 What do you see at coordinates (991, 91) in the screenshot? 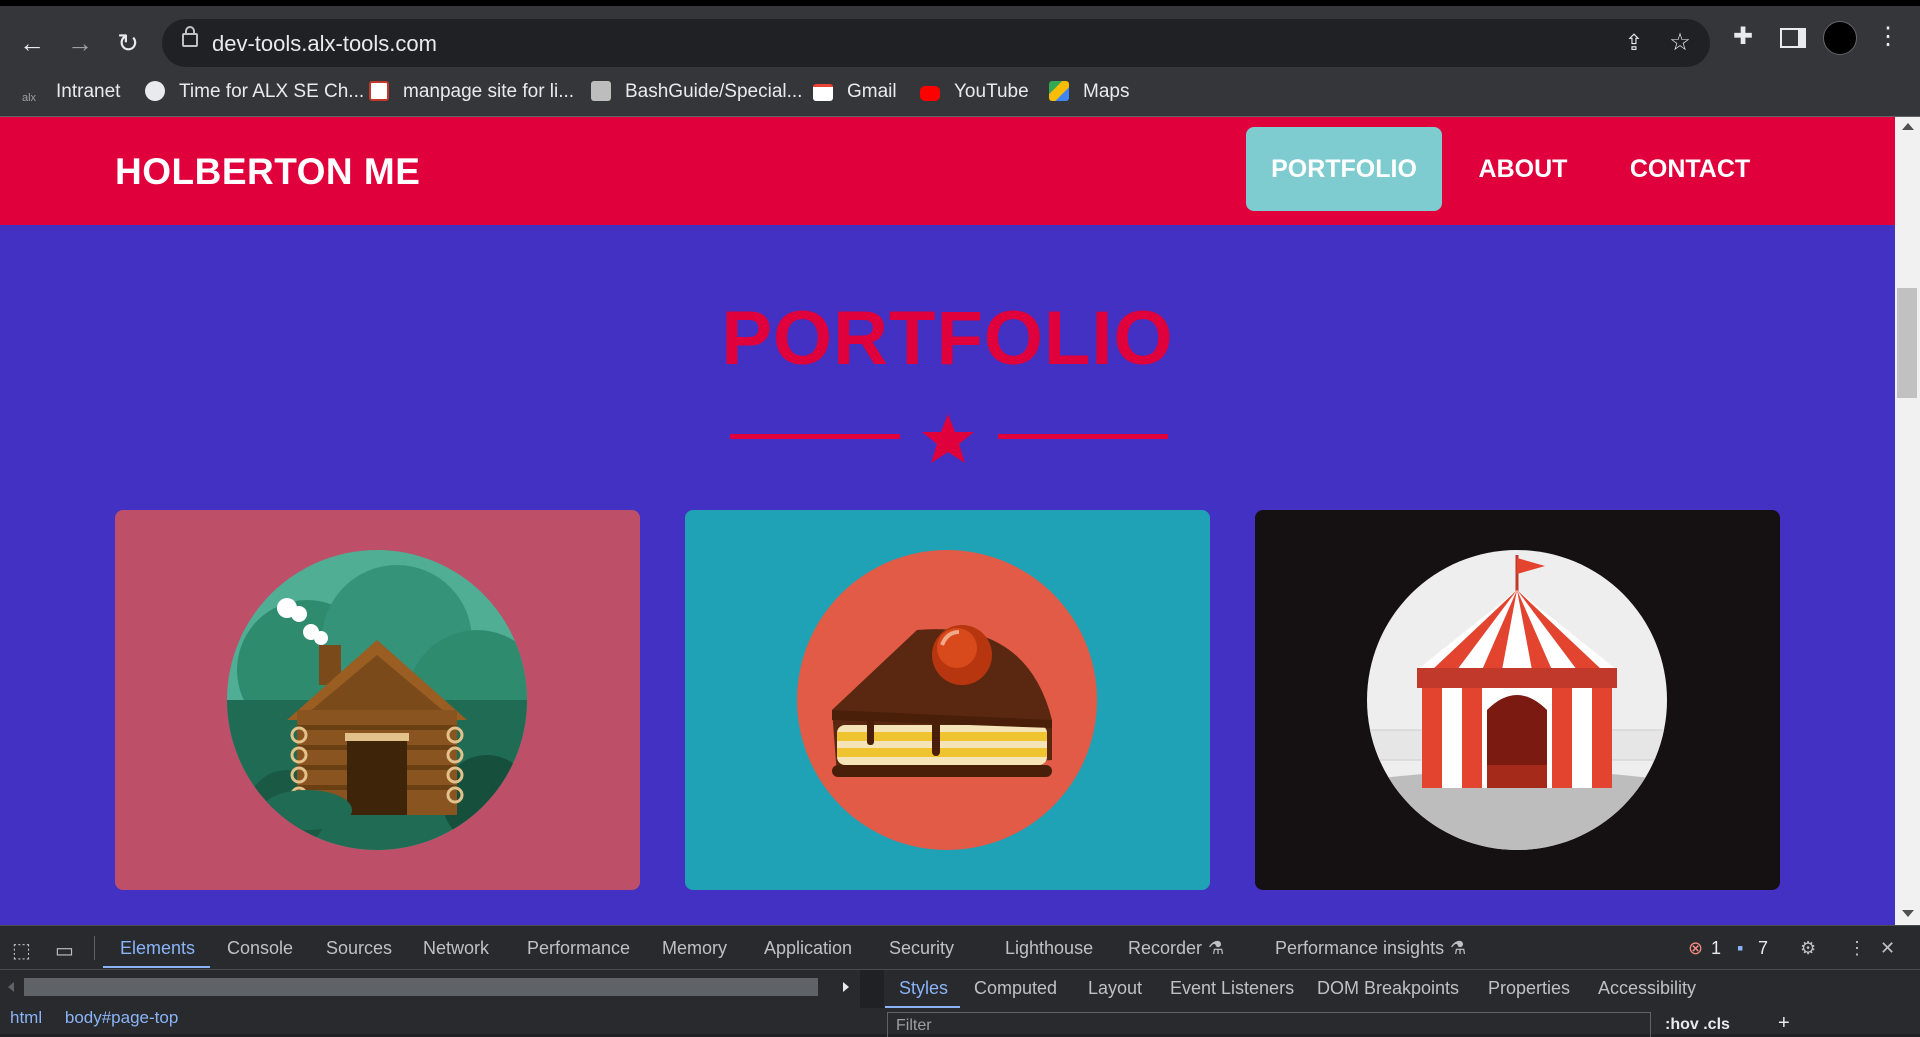
I see `bookmark-label: YouTube` at bounding box center [991, 91].